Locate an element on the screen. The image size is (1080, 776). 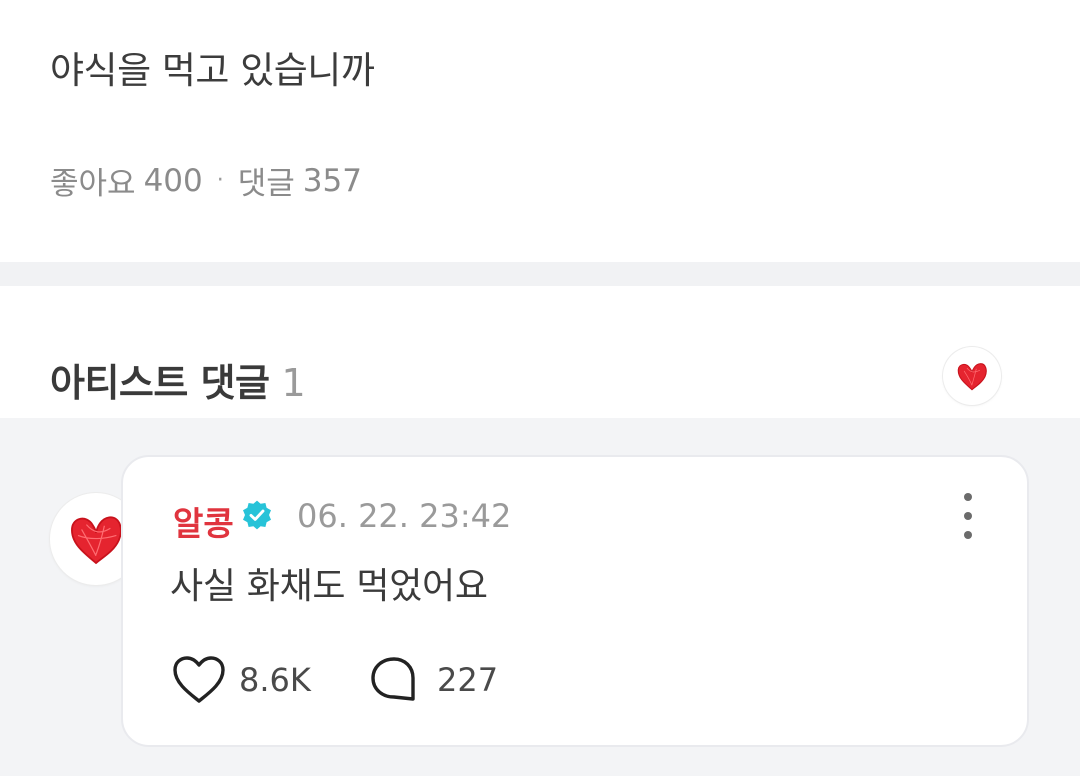
artist-comments-header: 아티스트 댓글 1 is located at coordinates (178, 379).